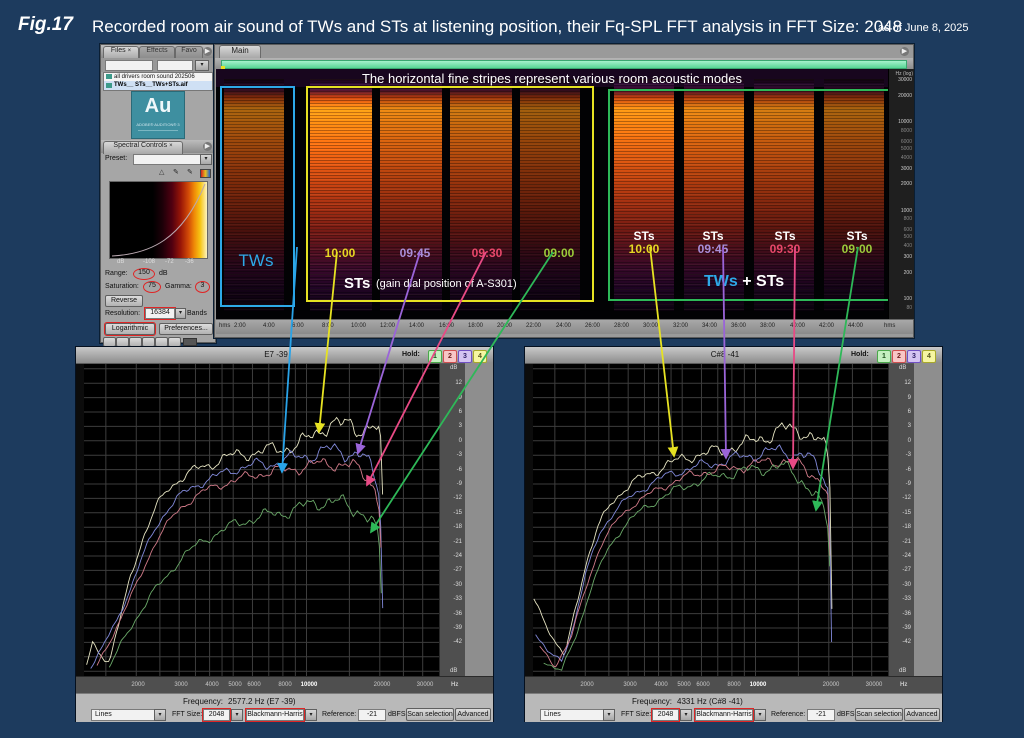 Image resolution: width=1024 pixels, height=738 pixels. Describe the element at coordinates (158, 77) in the screenshot. I see `file-row: all drivers room sound 202506` at that location.